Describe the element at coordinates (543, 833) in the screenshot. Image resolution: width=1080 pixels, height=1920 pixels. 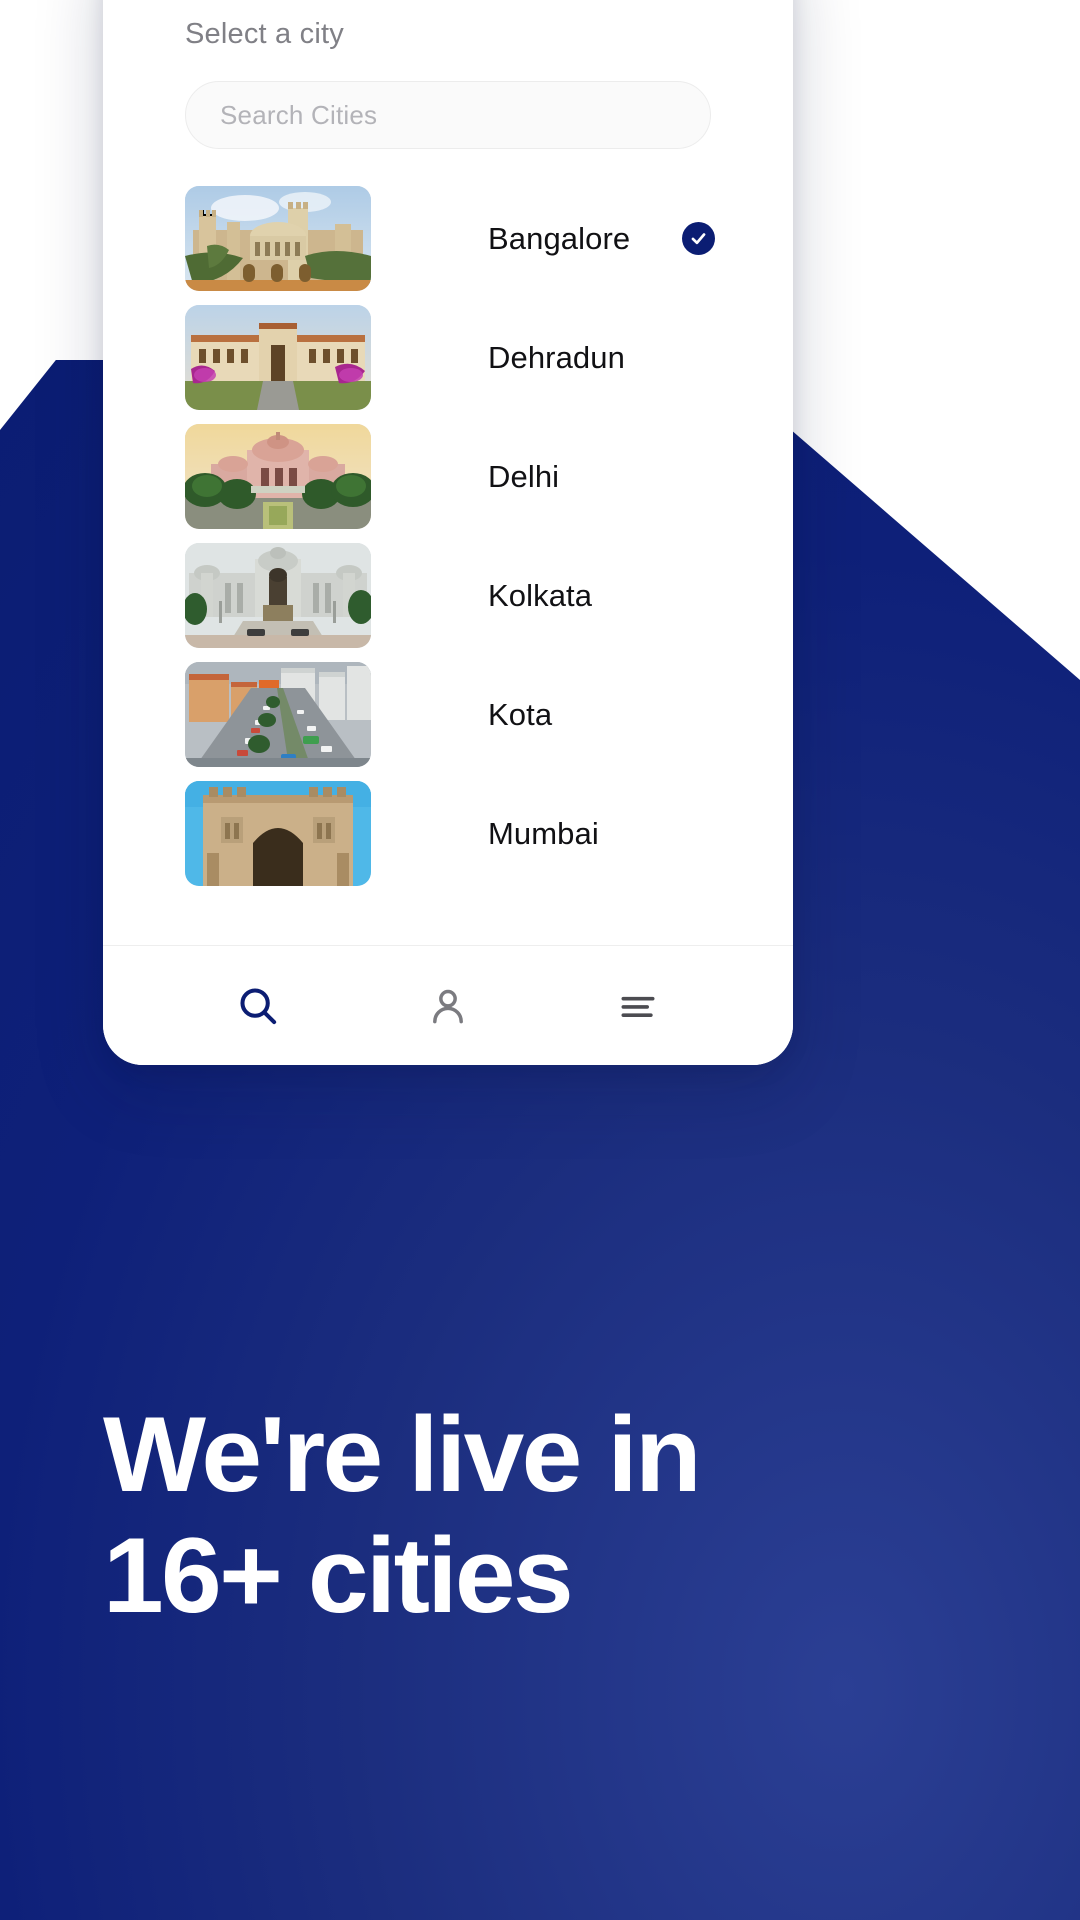
I see `city-name: Mumbai` at that location.